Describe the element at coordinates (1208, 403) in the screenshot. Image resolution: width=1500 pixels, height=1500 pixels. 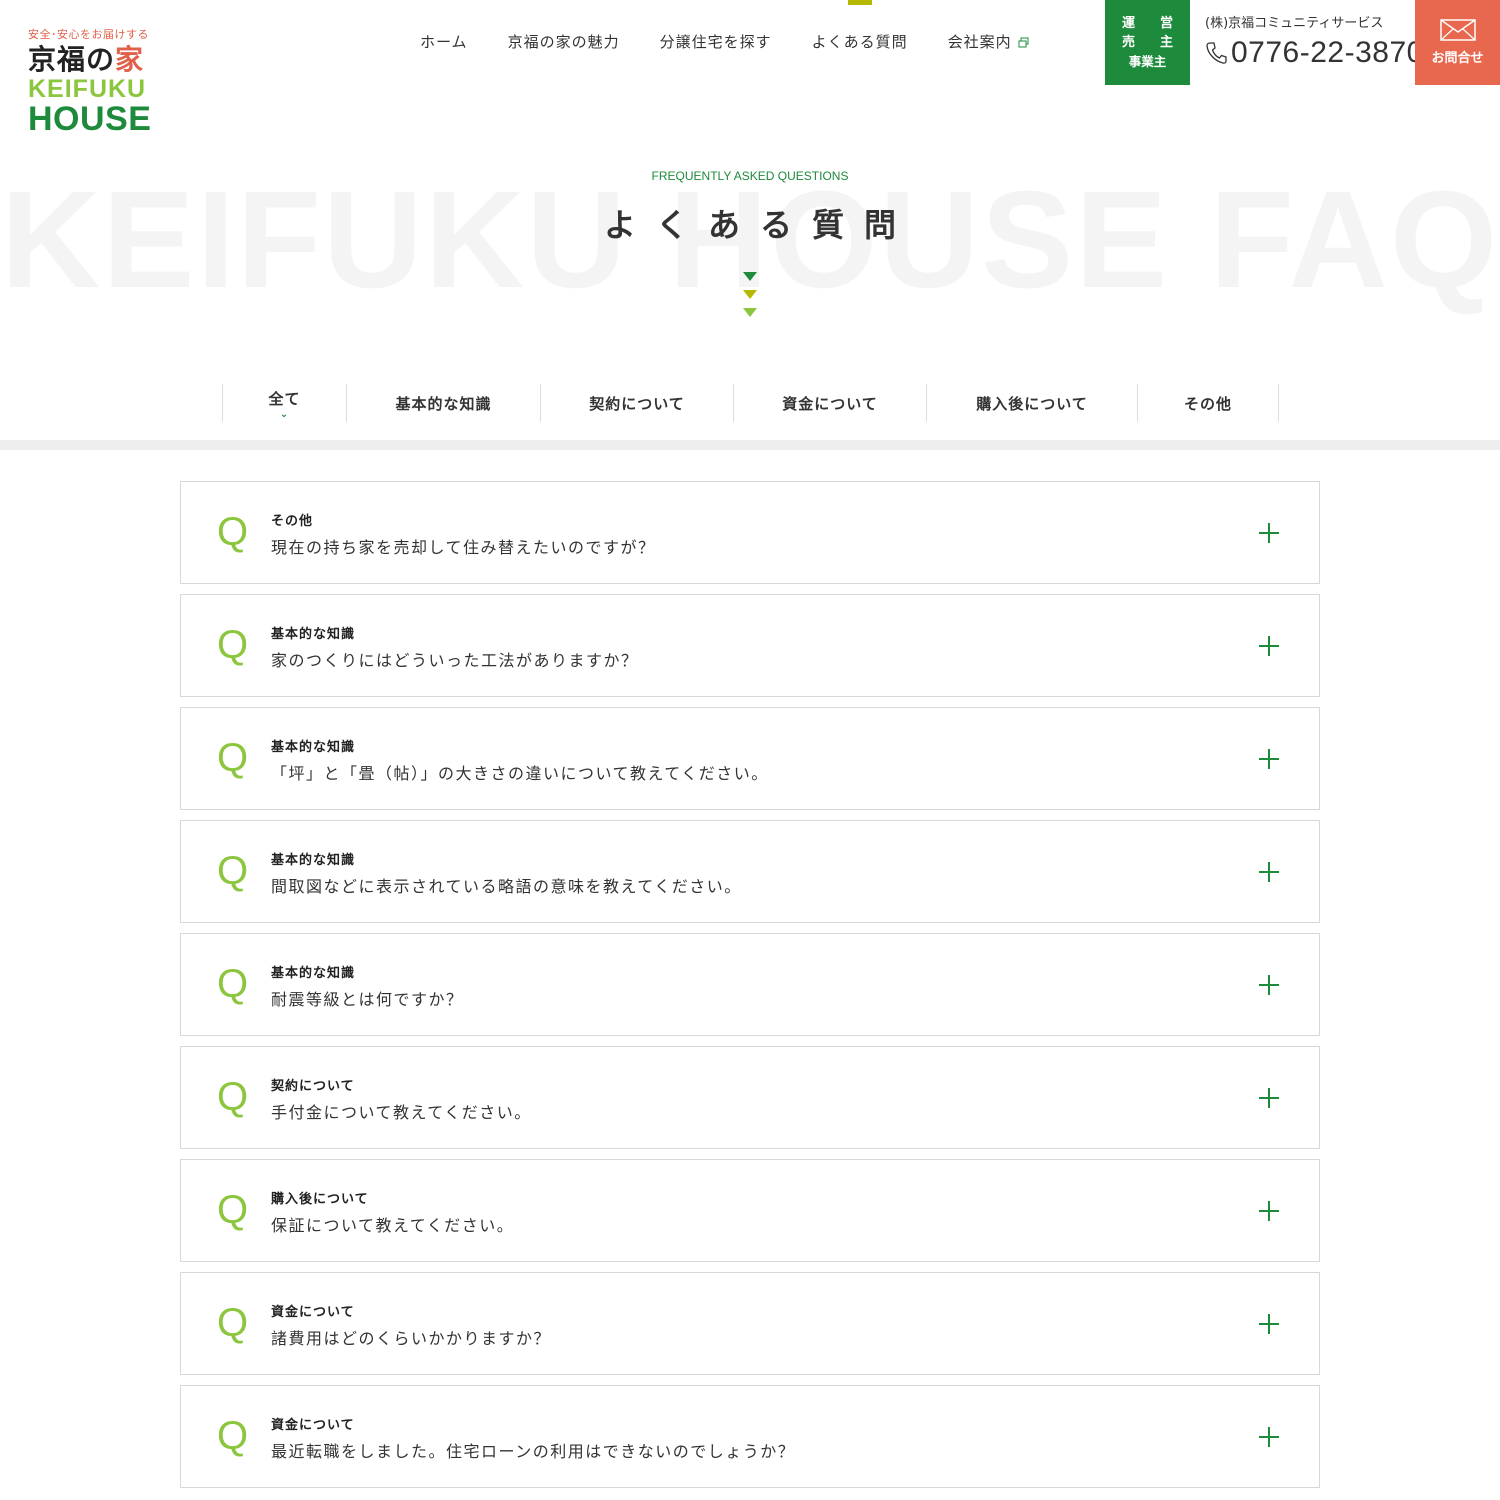
I see `tab-other: その他` at that location.